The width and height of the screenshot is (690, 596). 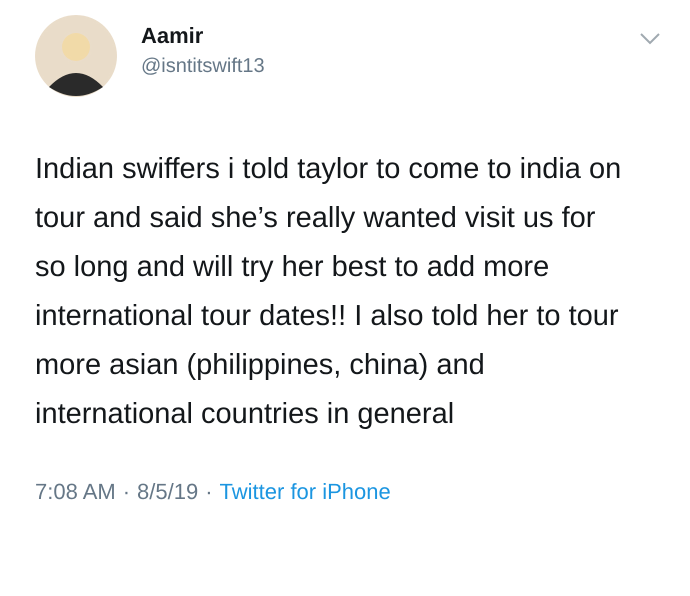 I want to click on author-name: Aamir, so click(x=203, y=36).